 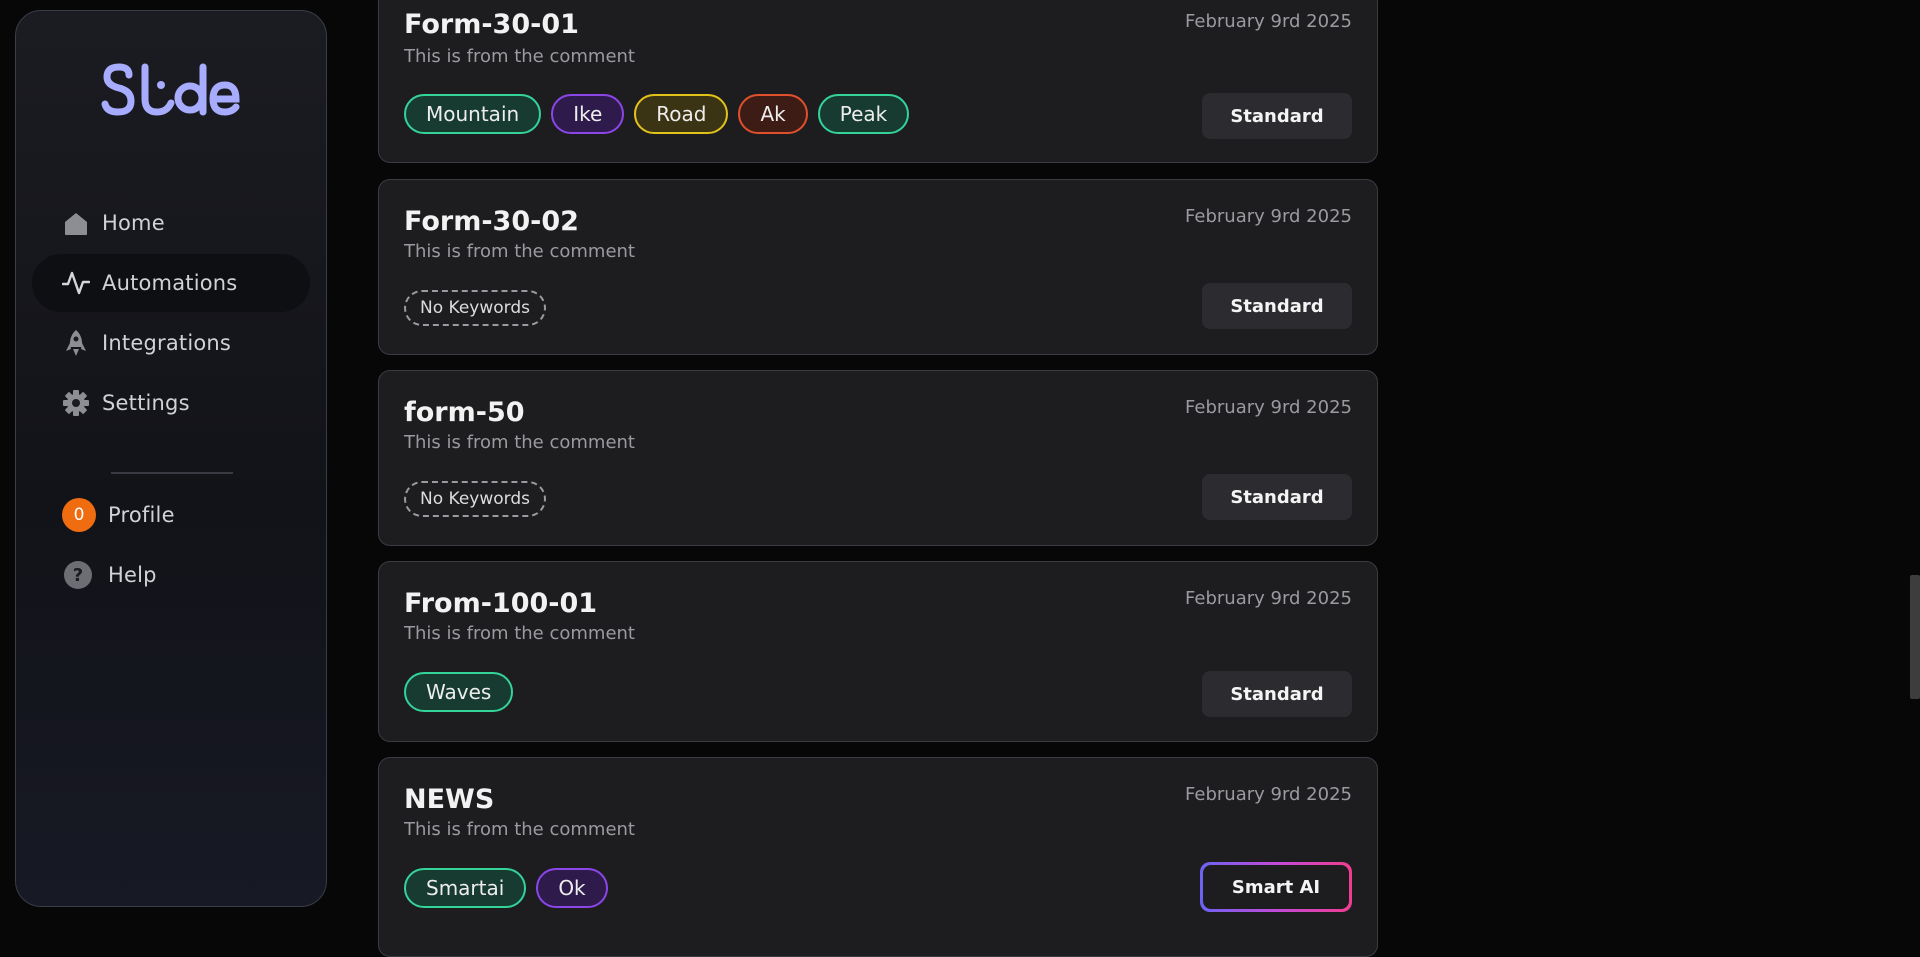 I want to click on nav-item-settings: Settings, so click(x=171, y=403).